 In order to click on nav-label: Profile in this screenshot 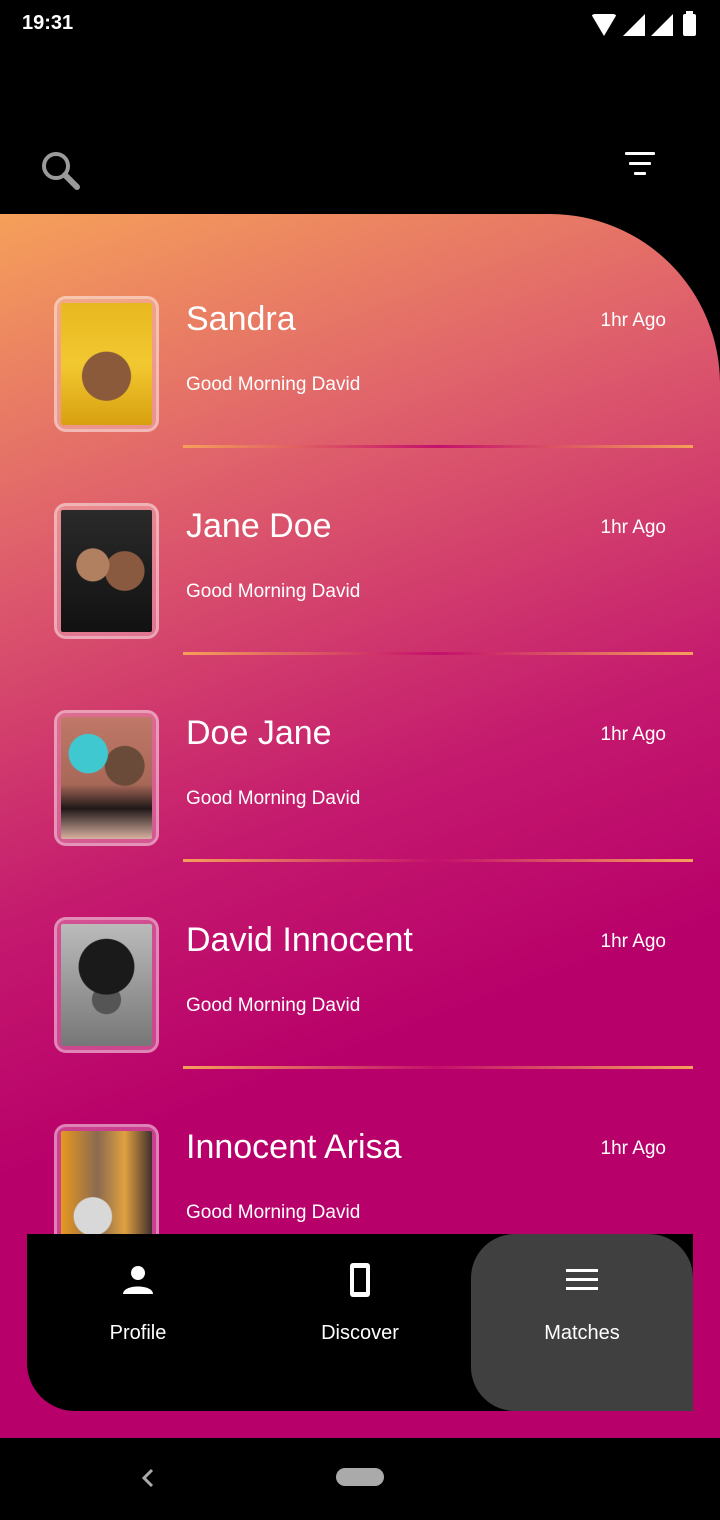, I will do `click(138, 1333)`.